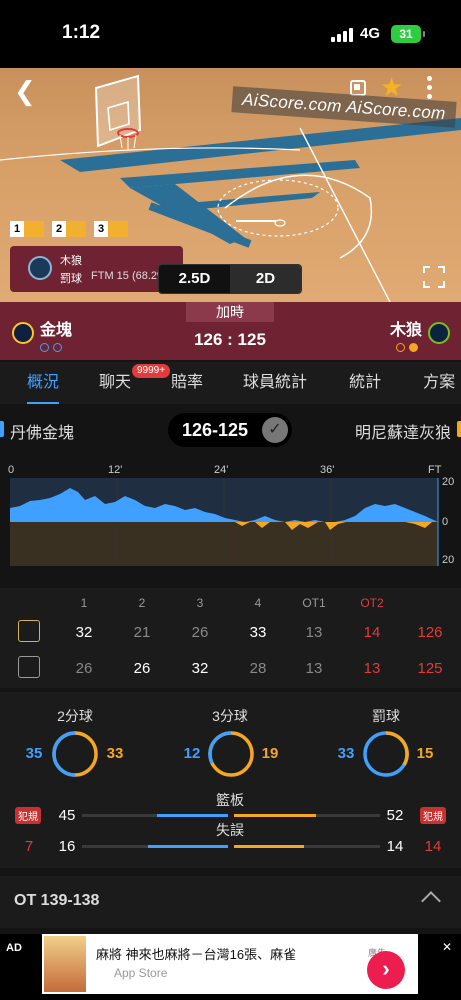  I want to click on chat-badge: 9999+, so click(151, 371).